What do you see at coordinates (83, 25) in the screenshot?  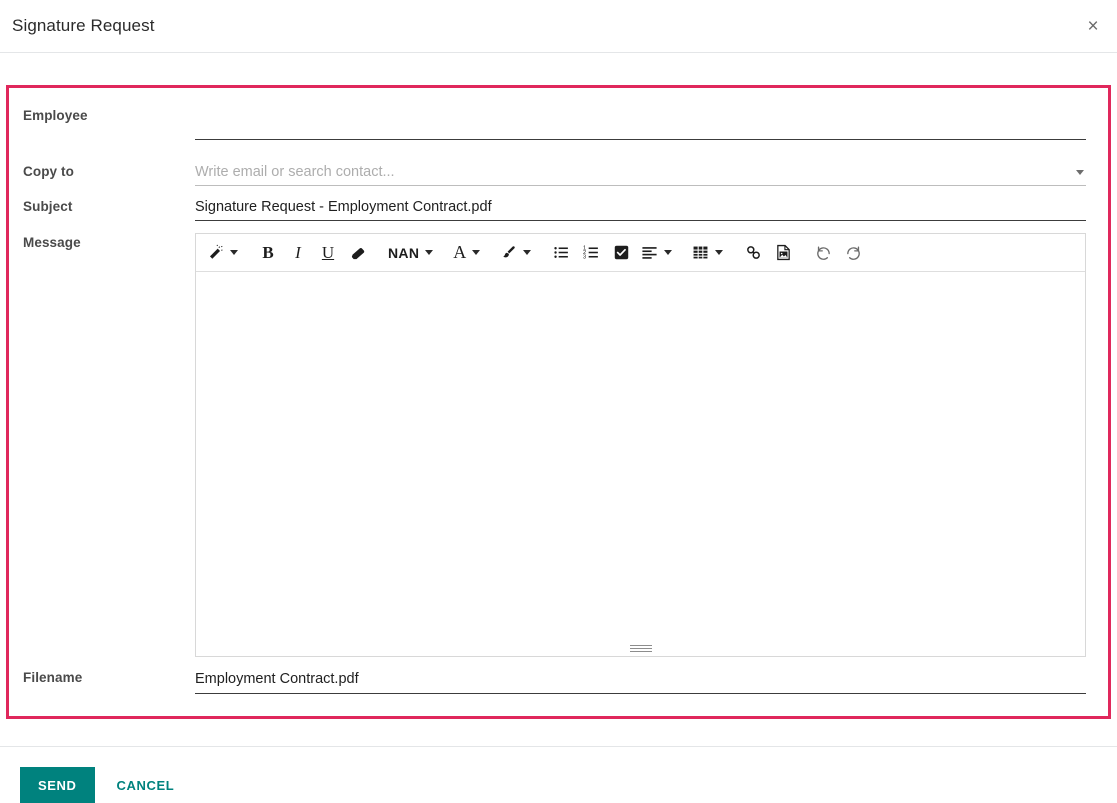 I see `dialog-title: Signature Request` at bounding box center [83, 25].